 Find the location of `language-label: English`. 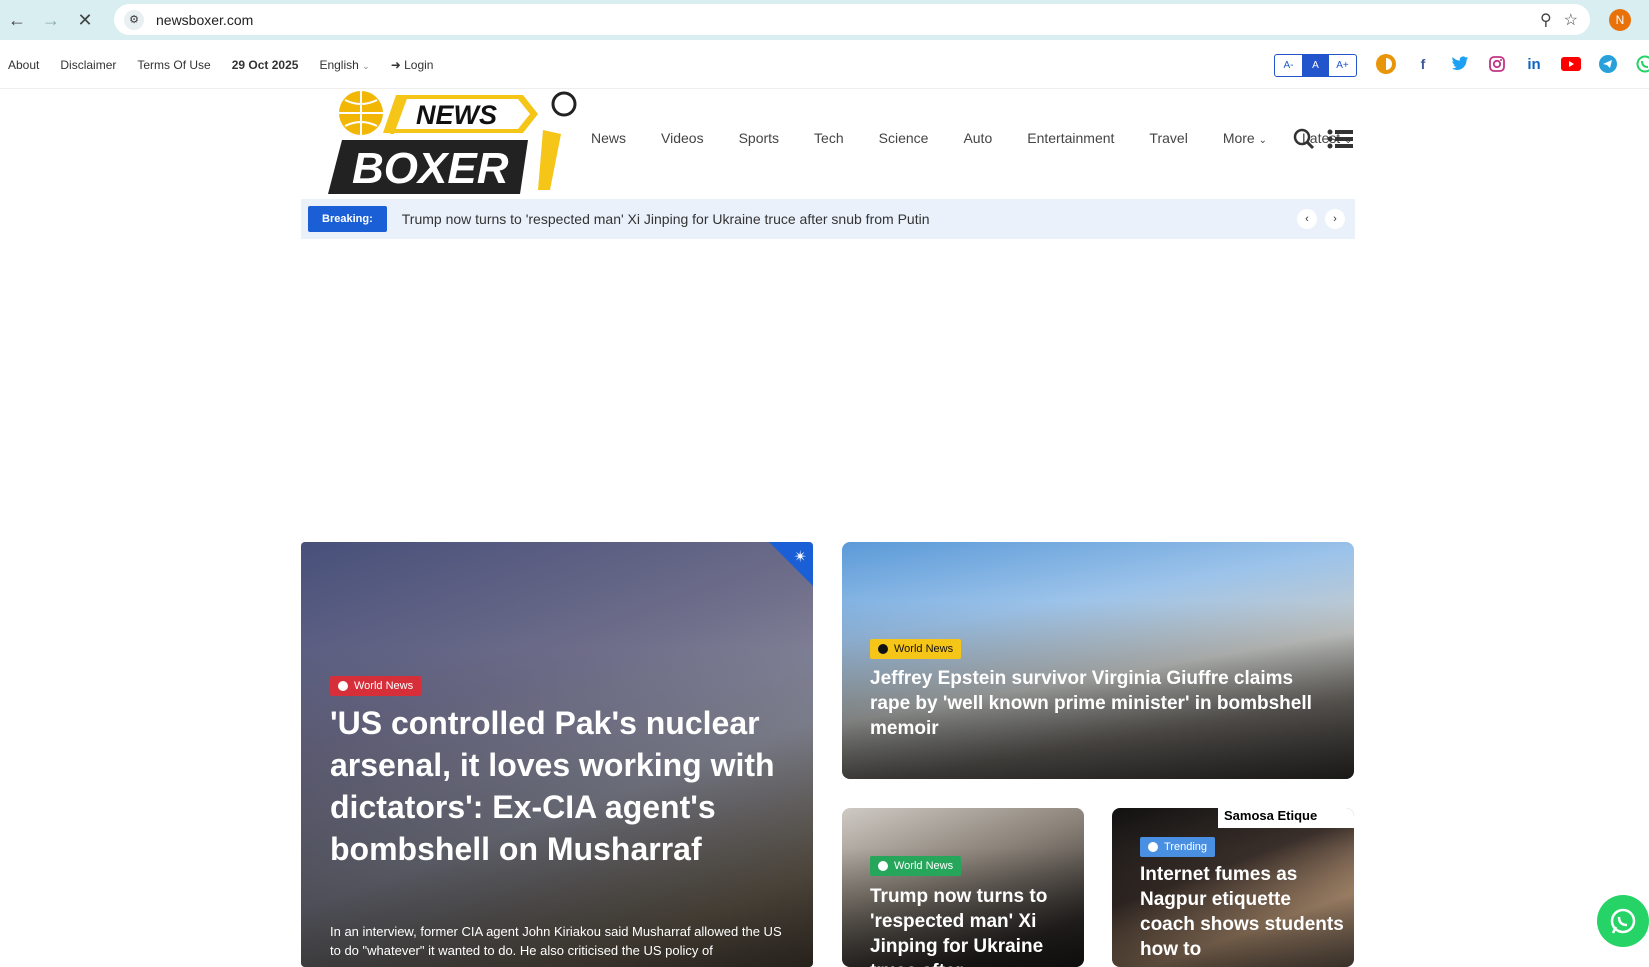

language-label: English is located at coordinates (339, 64).